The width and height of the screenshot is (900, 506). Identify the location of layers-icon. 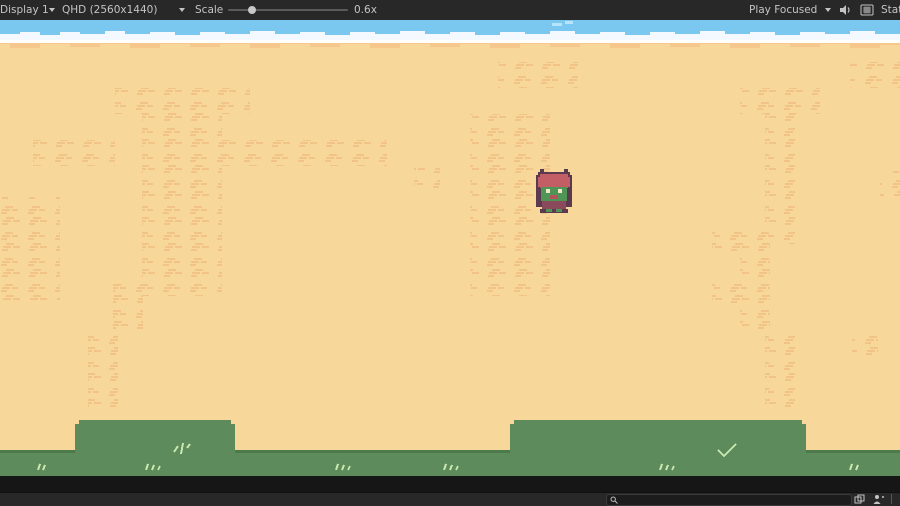
(859, 499).